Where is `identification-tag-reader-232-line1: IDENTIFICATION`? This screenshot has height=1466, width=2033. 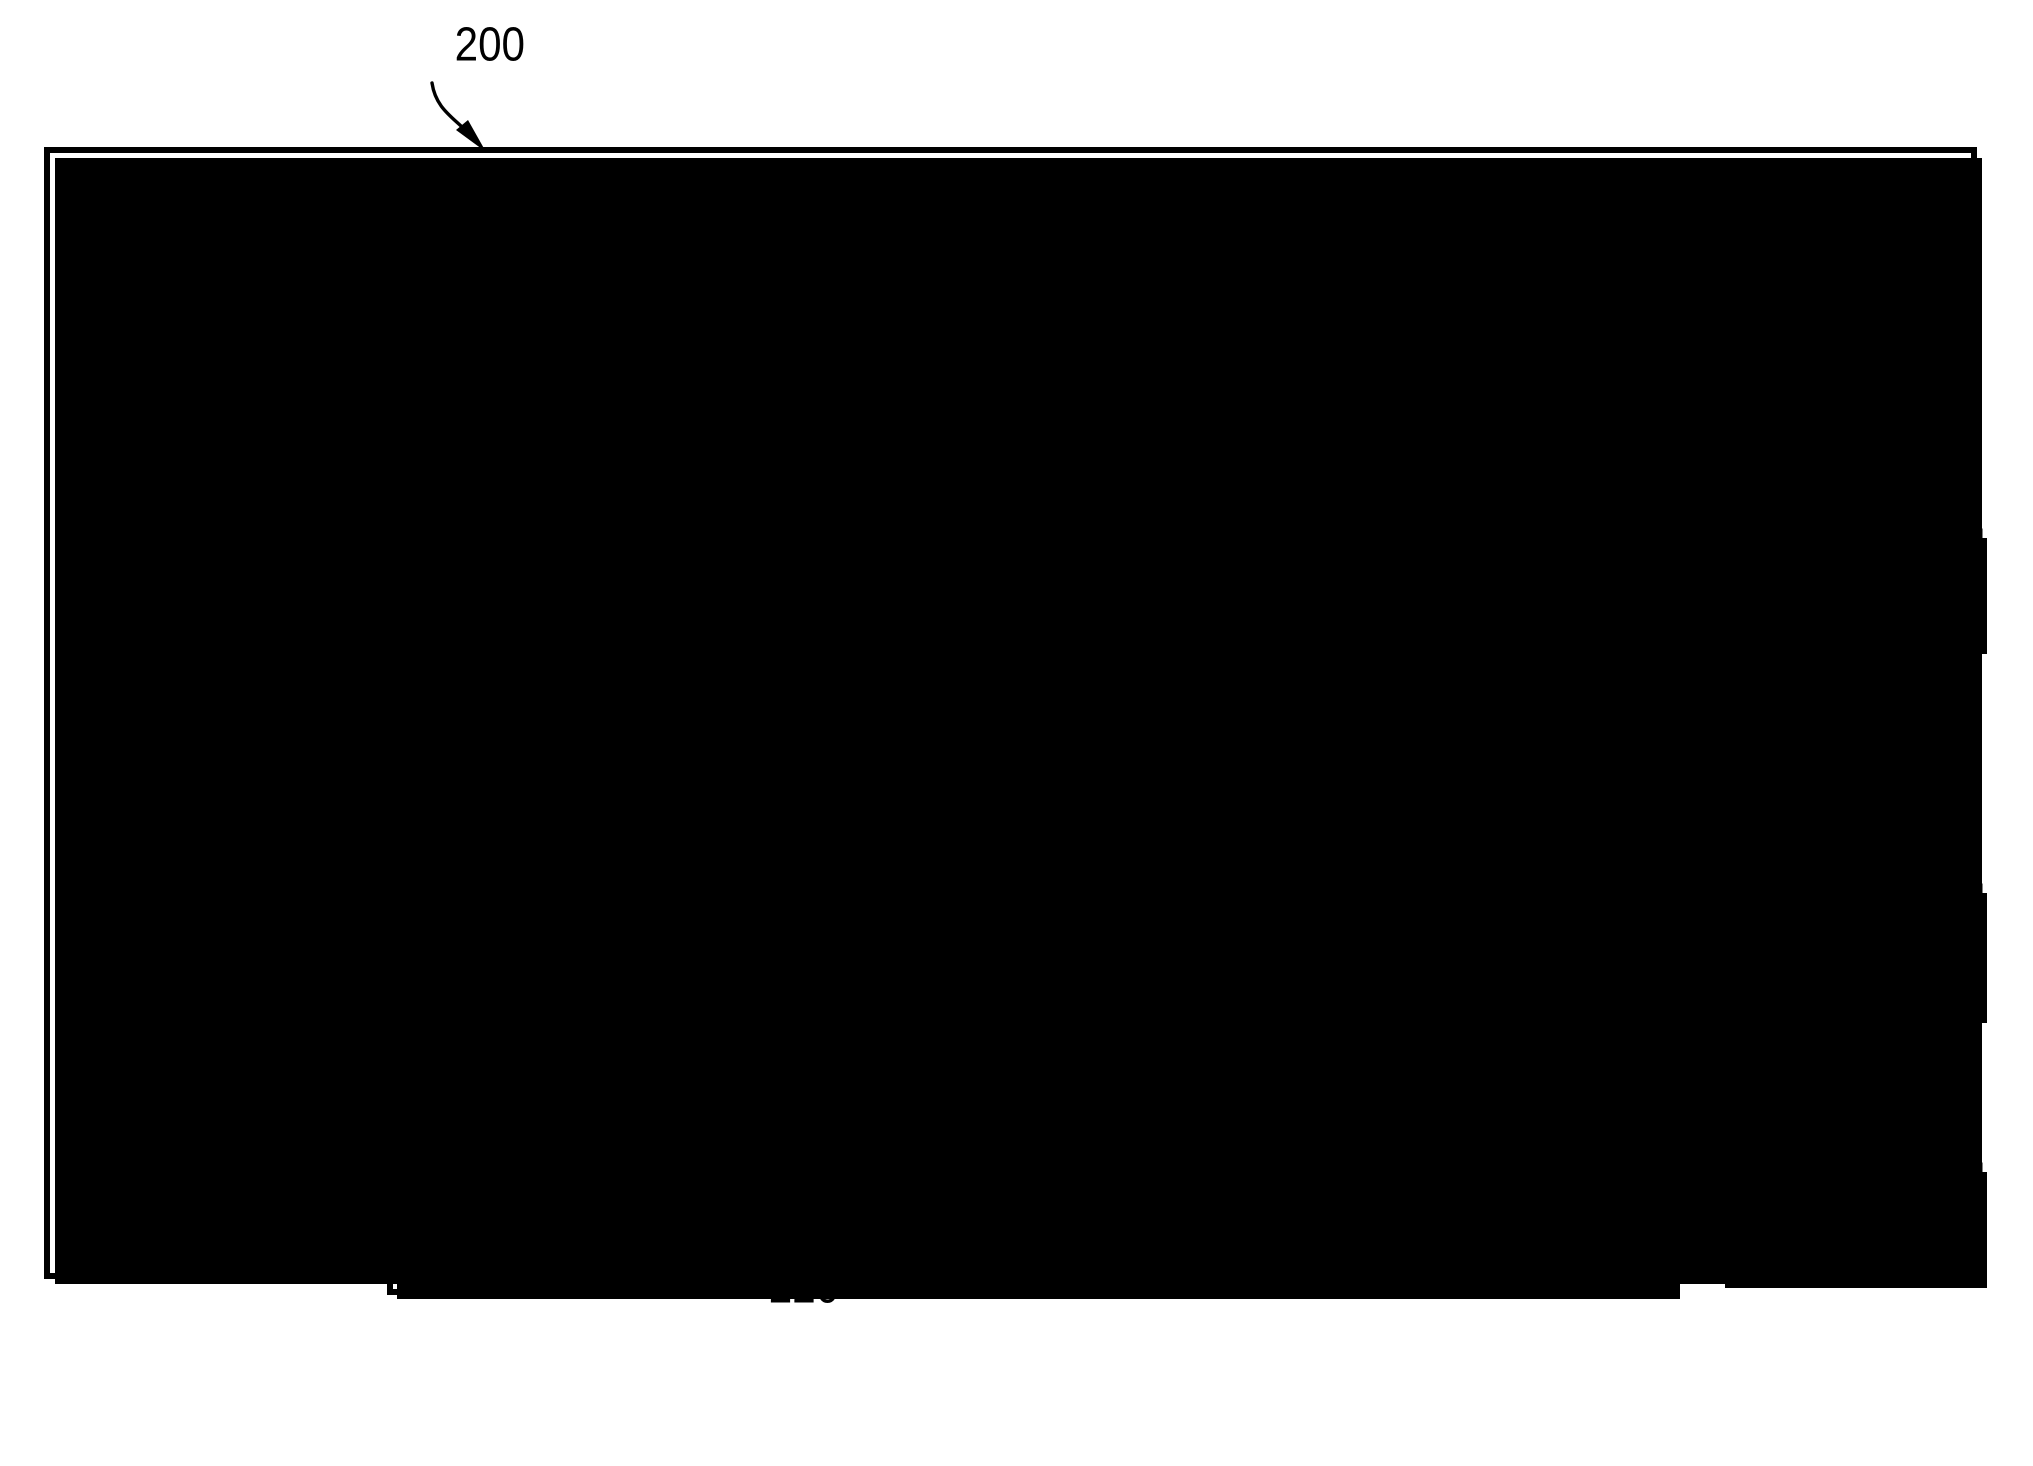 identification-tag-reader-232-line1: IDENTIFICATION is located at coordinates (867, 567).